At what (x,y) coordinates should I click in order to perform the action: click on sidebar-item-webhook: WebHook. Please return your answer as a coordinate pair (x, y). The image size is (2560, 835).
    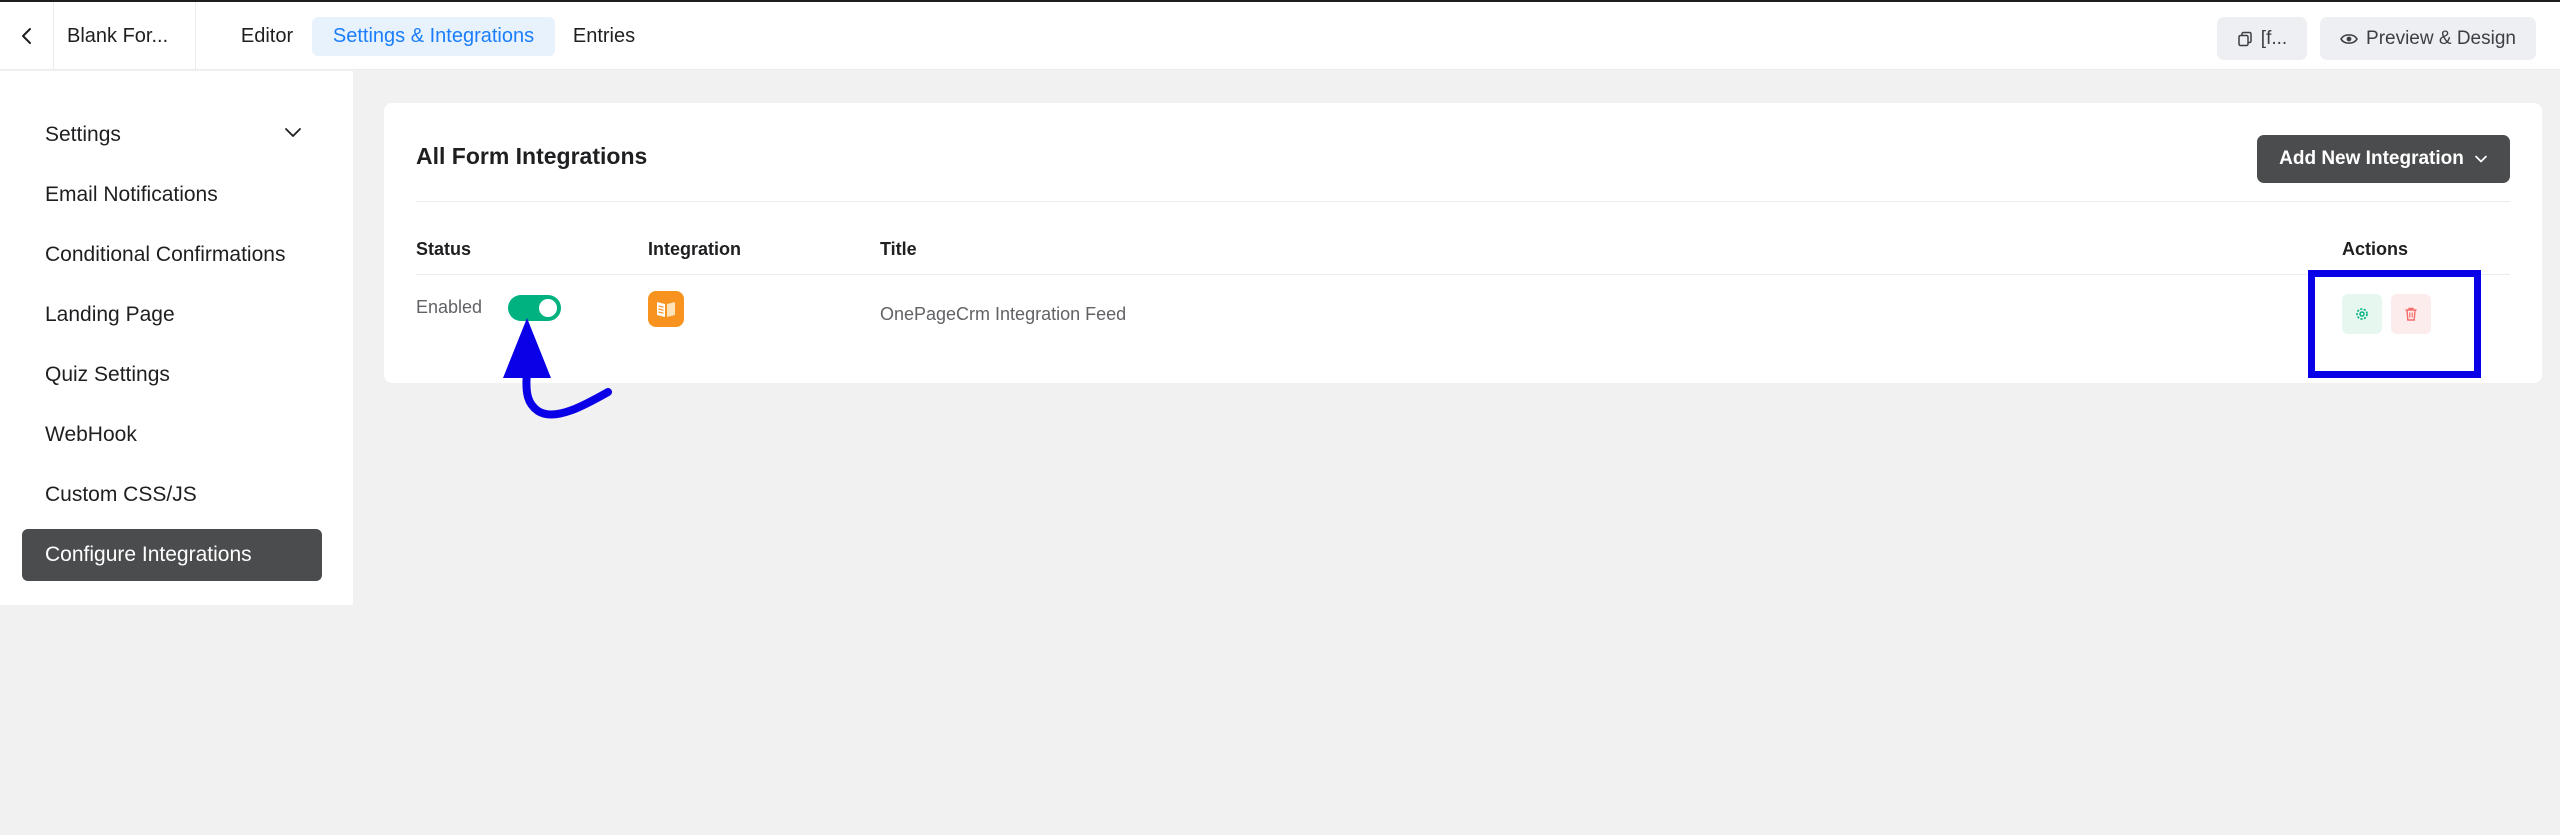
    Looking at the image, I should click on (172, 435).